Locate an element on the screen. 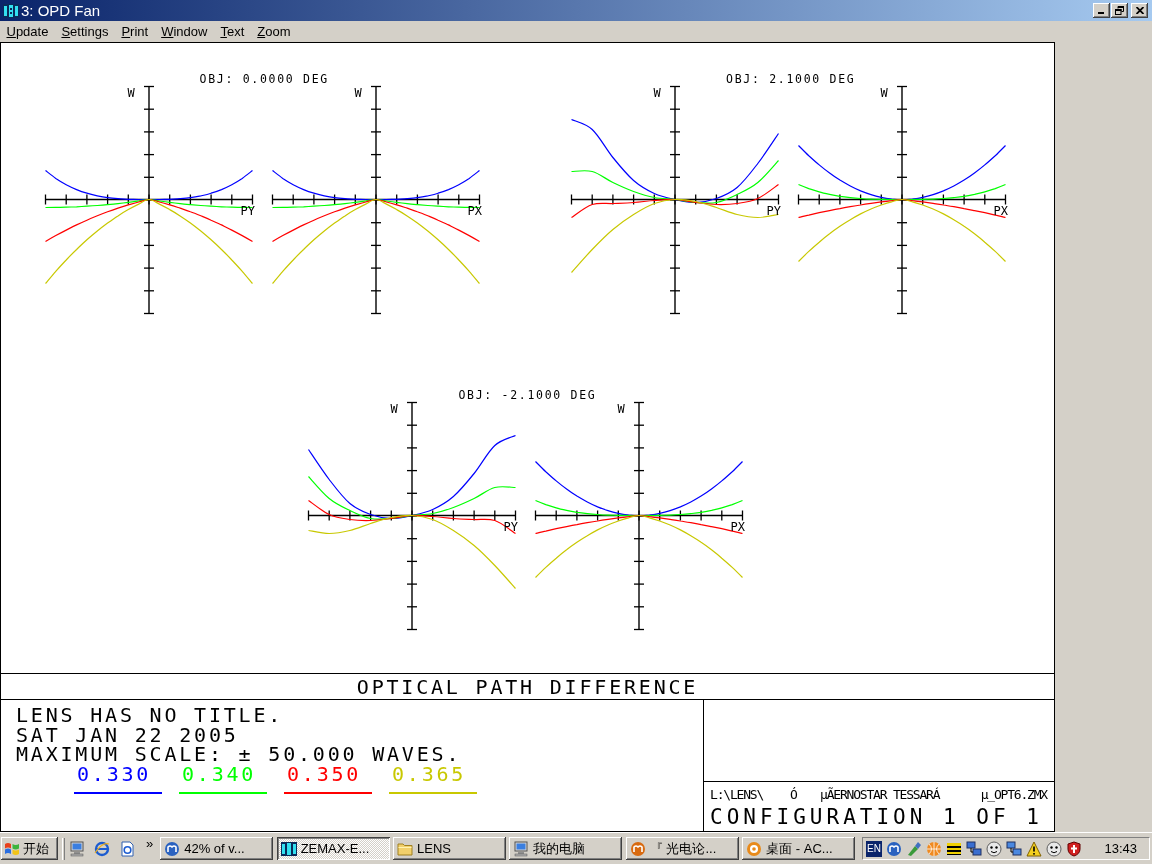  file-marker: Ó is located at coordinates (794, 795).